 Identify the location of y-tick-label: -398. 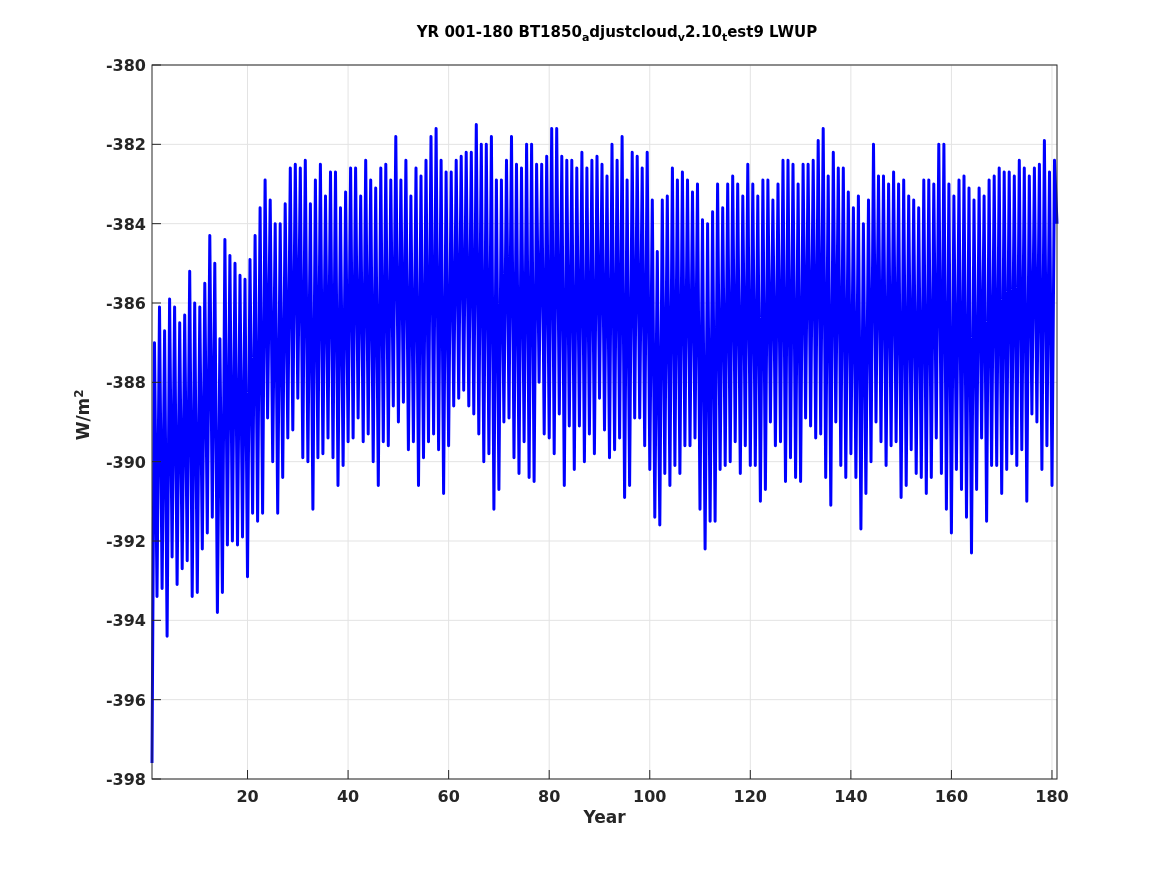
(125, 779).